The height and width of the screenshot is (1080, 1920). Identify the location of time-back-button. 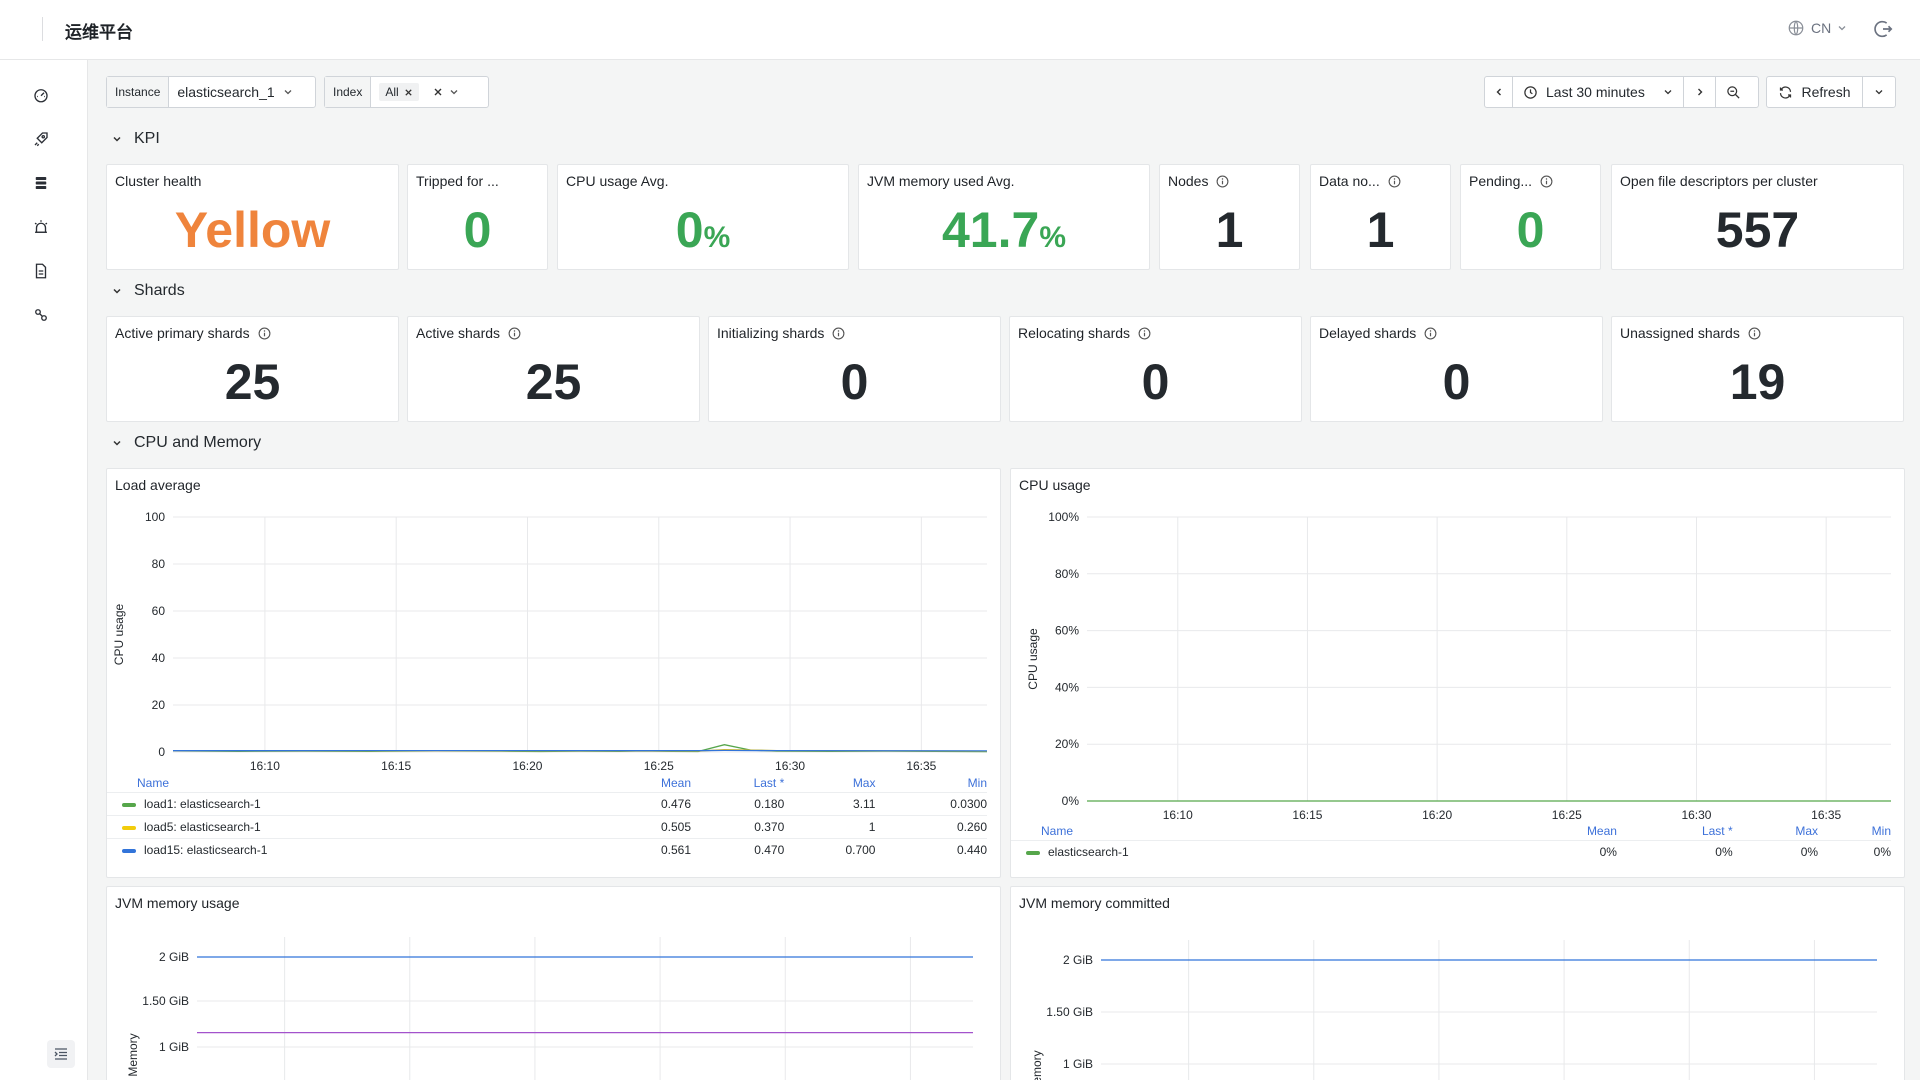
(1499, 92).